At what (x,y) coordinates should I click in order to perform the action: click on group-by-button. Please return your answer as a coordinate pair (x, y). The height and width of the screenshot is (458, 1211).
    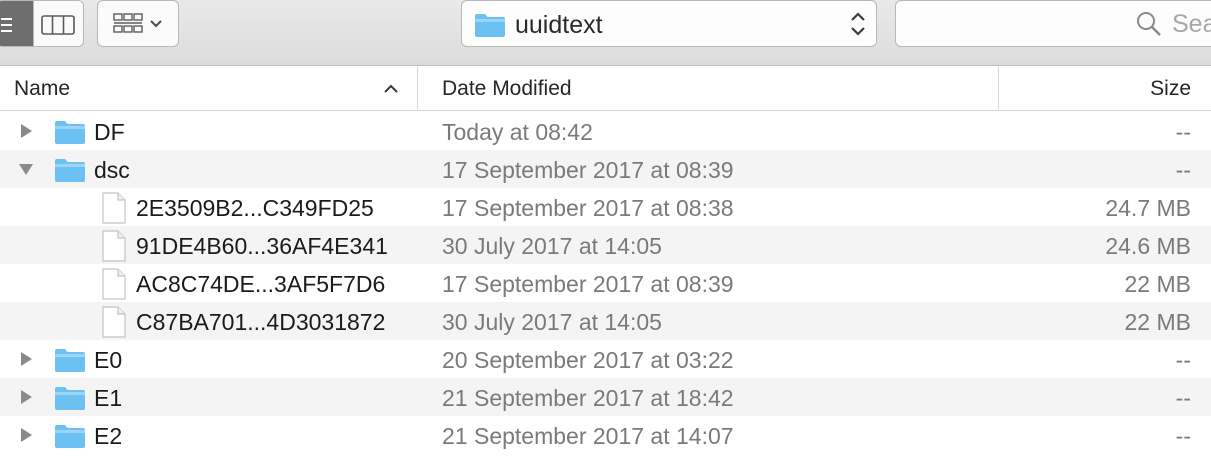
    Looking at the image, I should click on (138, 23).